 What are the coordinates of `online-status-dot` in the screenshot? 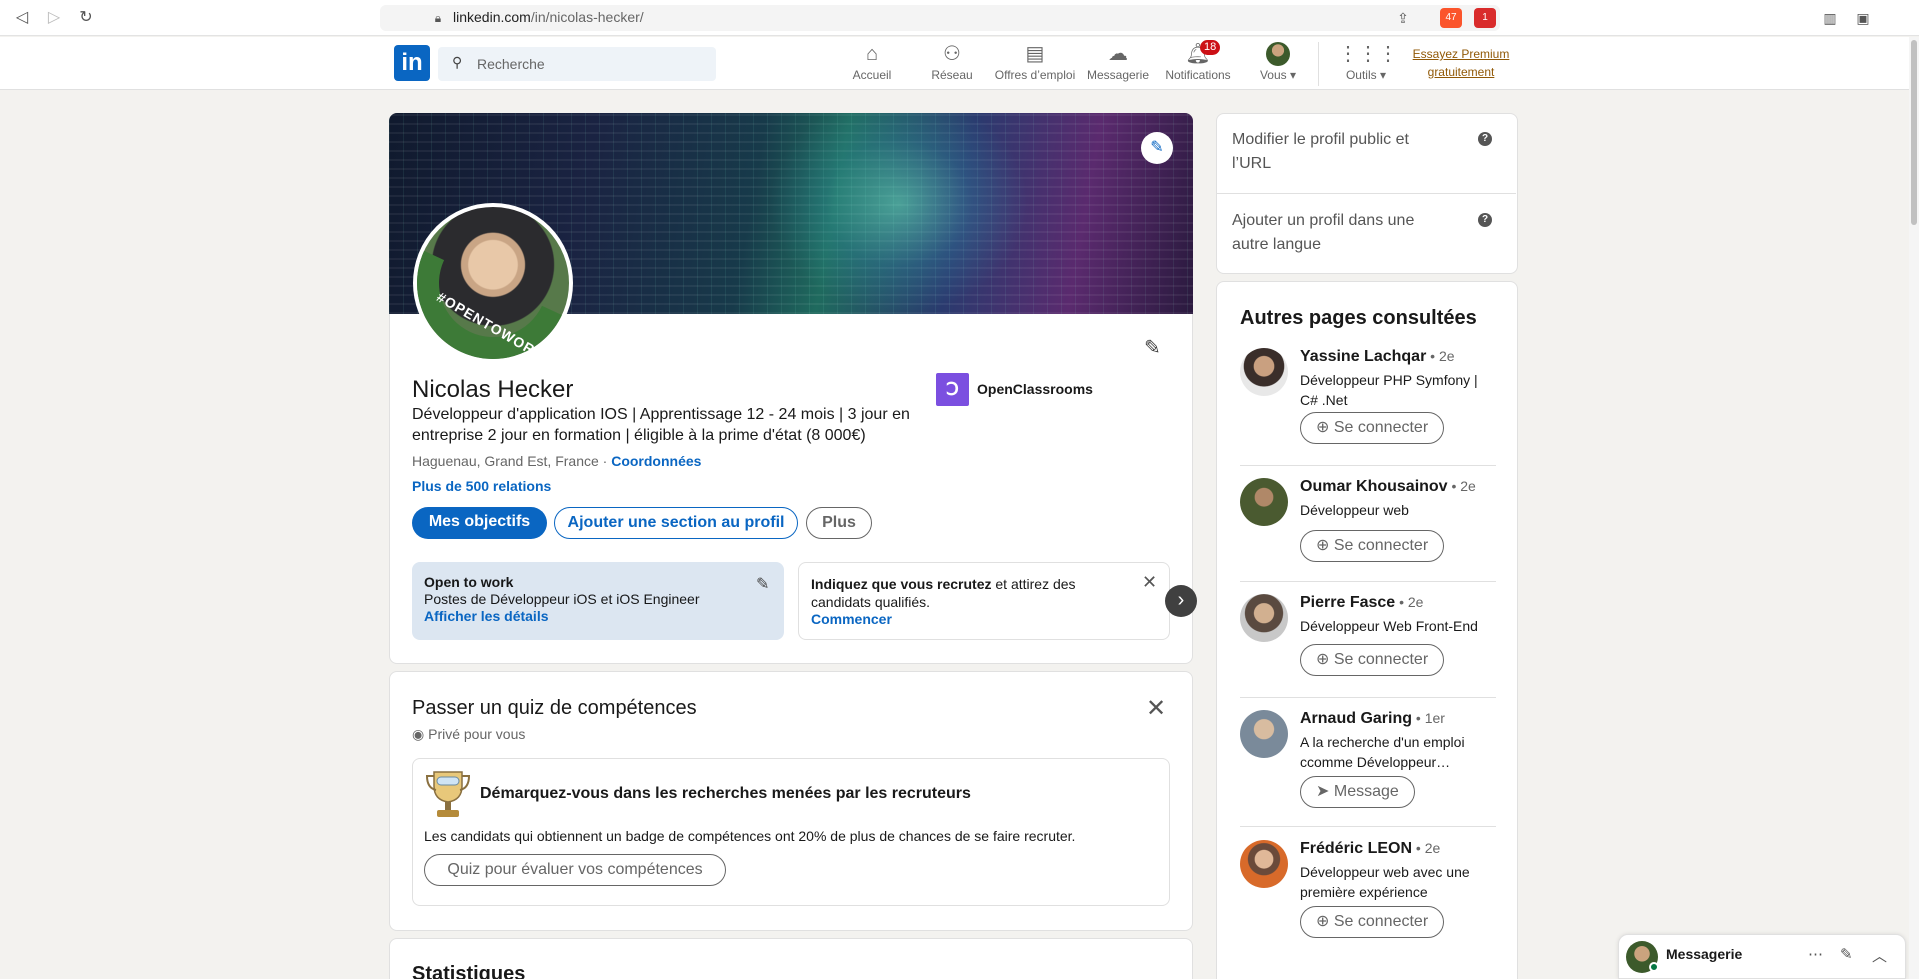 It's located at (1654, 967).